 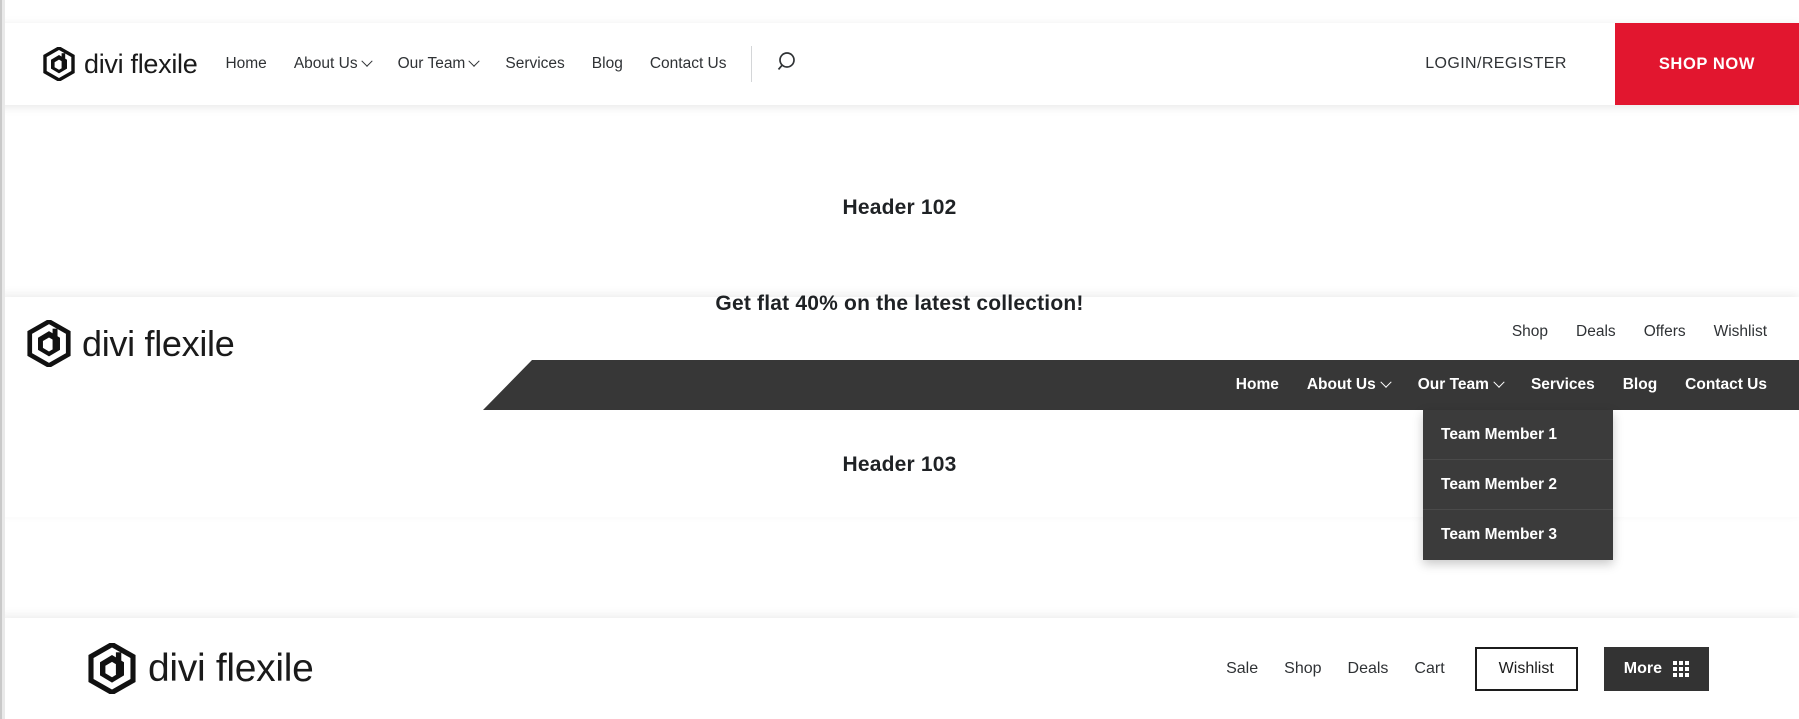 What do you see at coordinates (1526, 668) in the screenshot?
I see `wishlist-button: Wishlist` at bounding box center [1526, 668].